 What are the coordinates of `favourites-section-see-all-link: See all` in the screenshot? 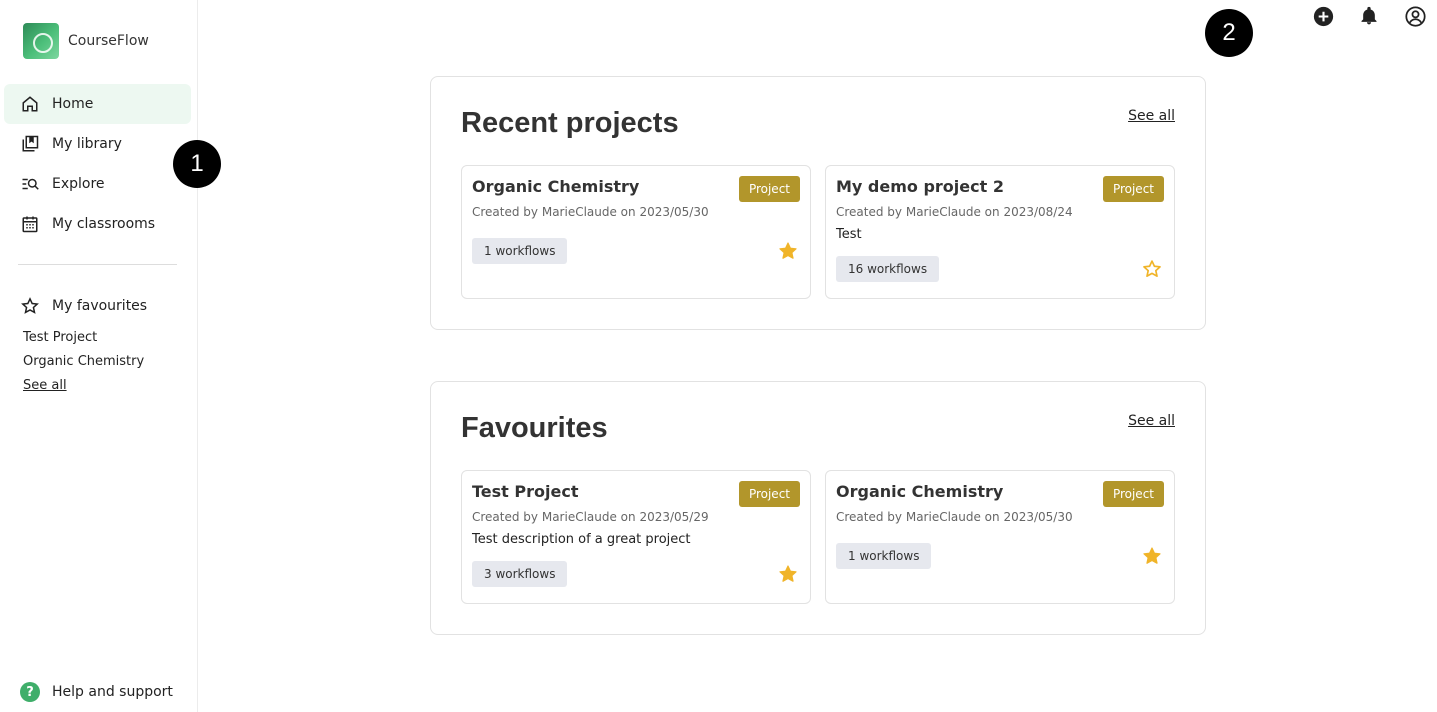 It's located at (1151, 421).